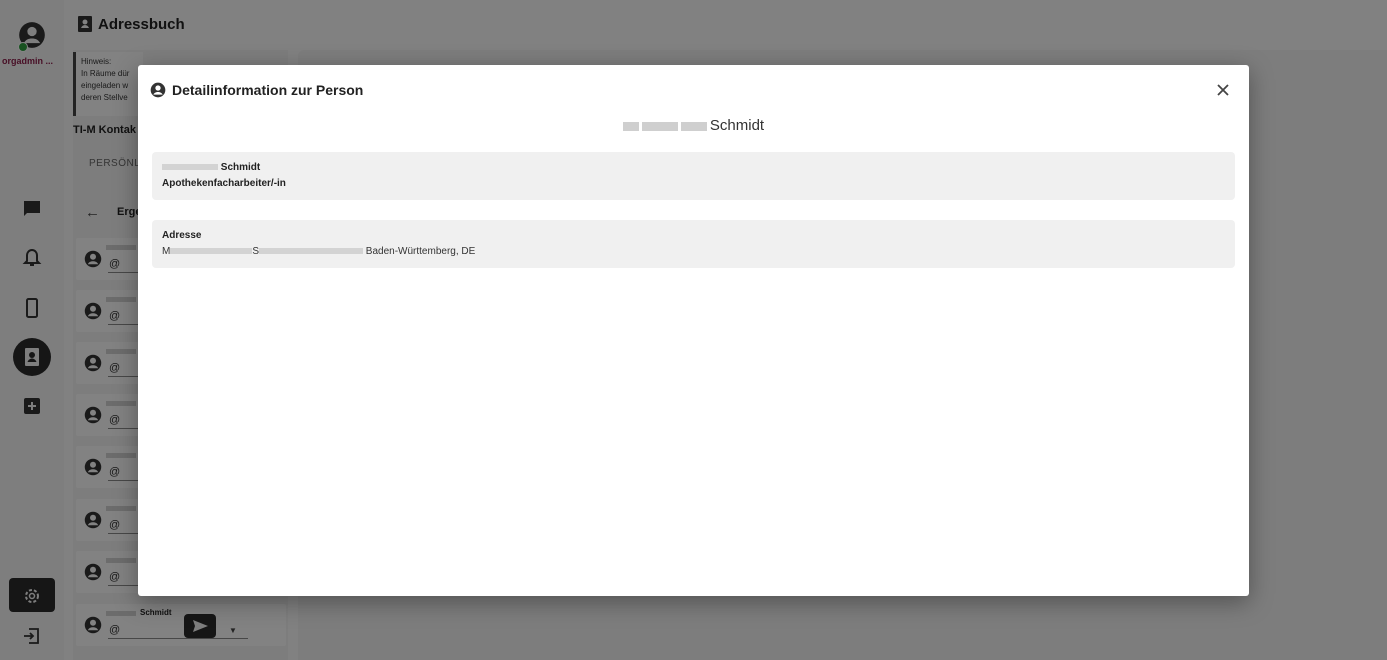 The width and height of the screenshot is (1387, 660). I want to click on person-last-name: Schmidt, so click(737, 125).